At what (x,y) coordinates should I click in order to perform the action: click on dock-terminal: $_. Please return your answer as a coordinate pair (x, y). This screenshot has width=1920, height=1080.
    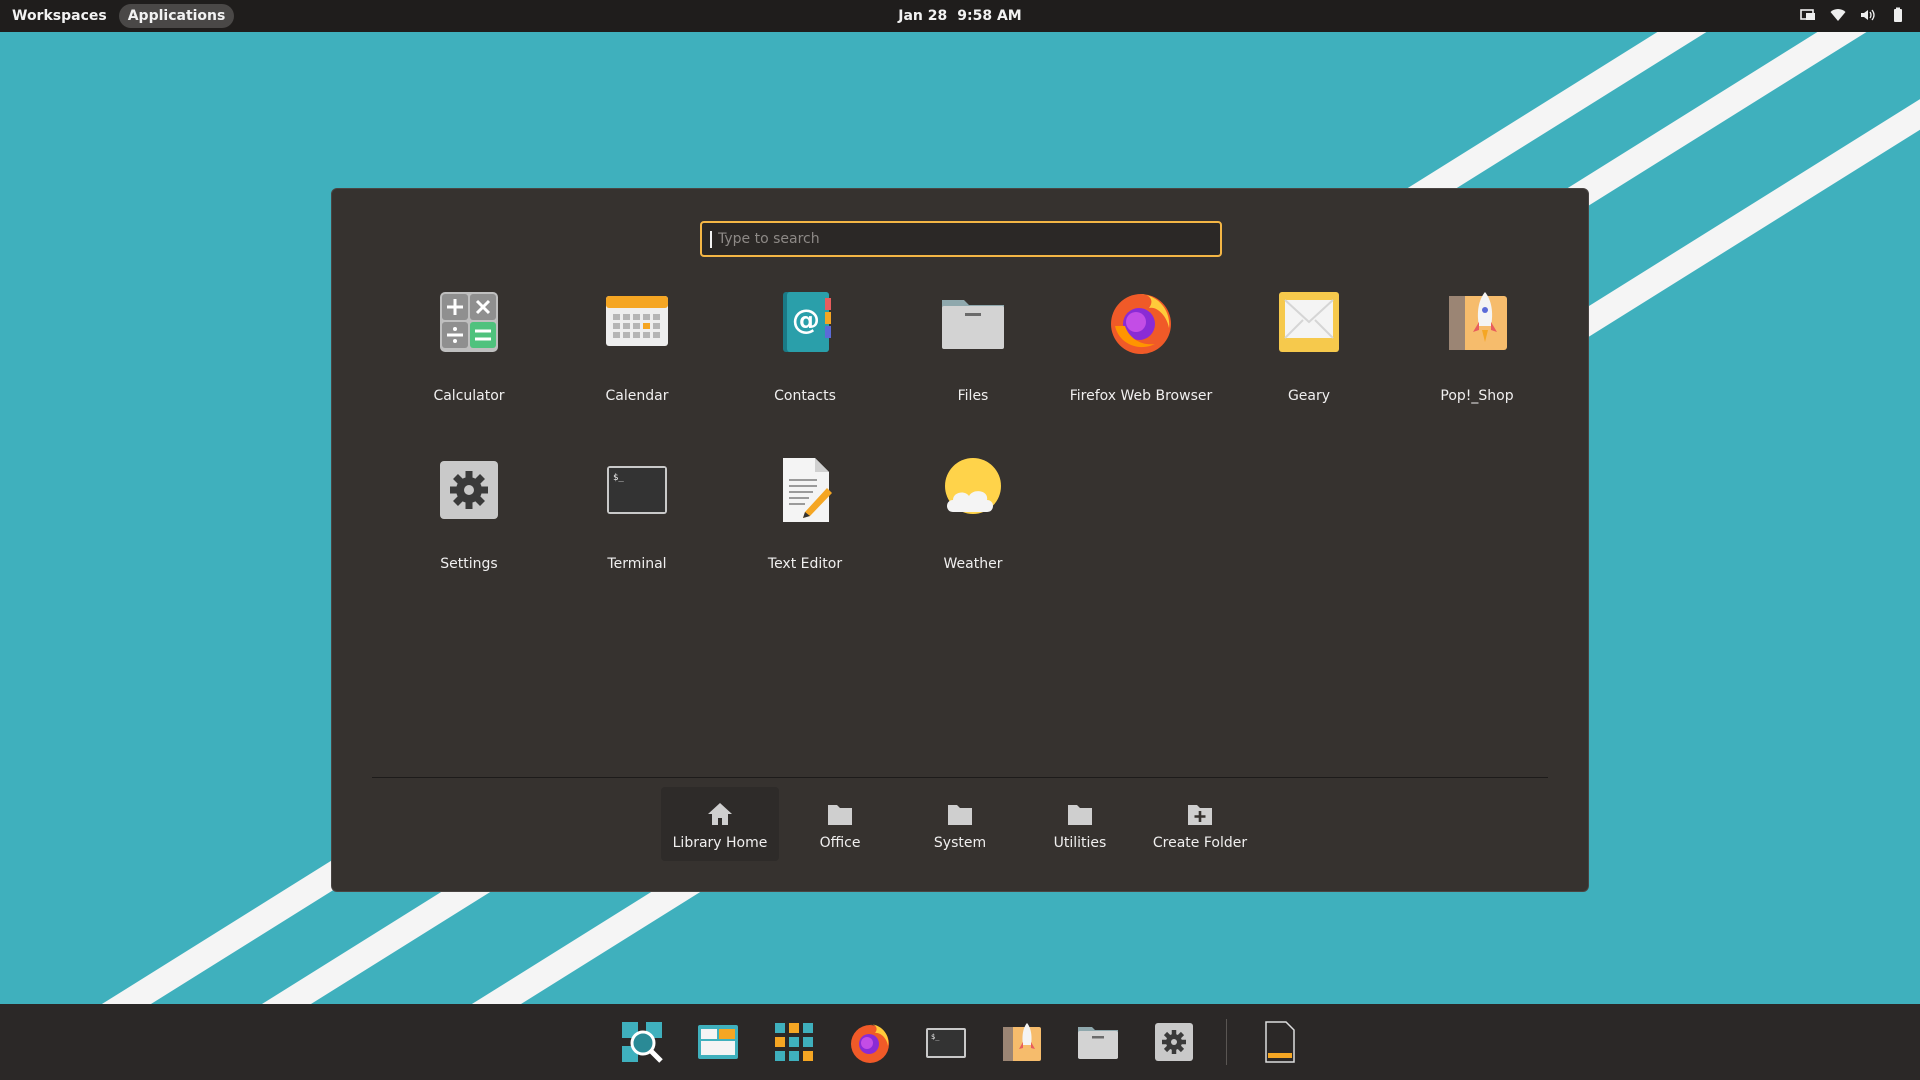
    Looking at the image, I should click on (946, 1042).